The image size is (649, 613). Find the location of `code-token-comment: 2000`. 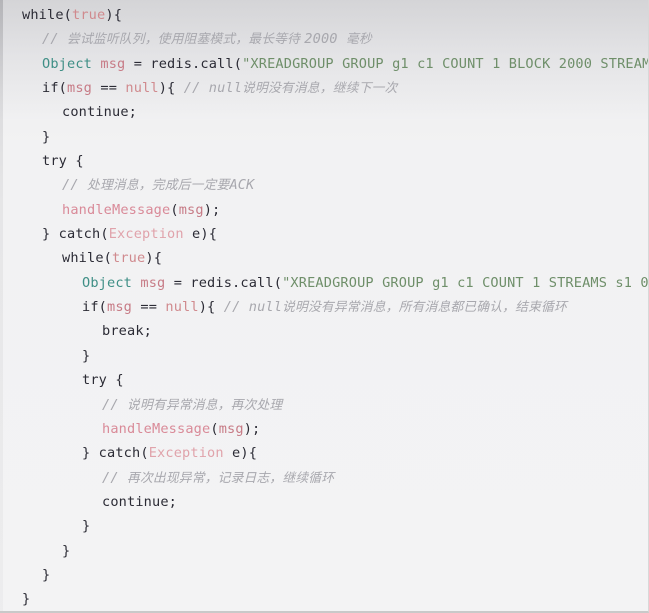

code-token-comment: 2000 is located at coordinates (325, 39).